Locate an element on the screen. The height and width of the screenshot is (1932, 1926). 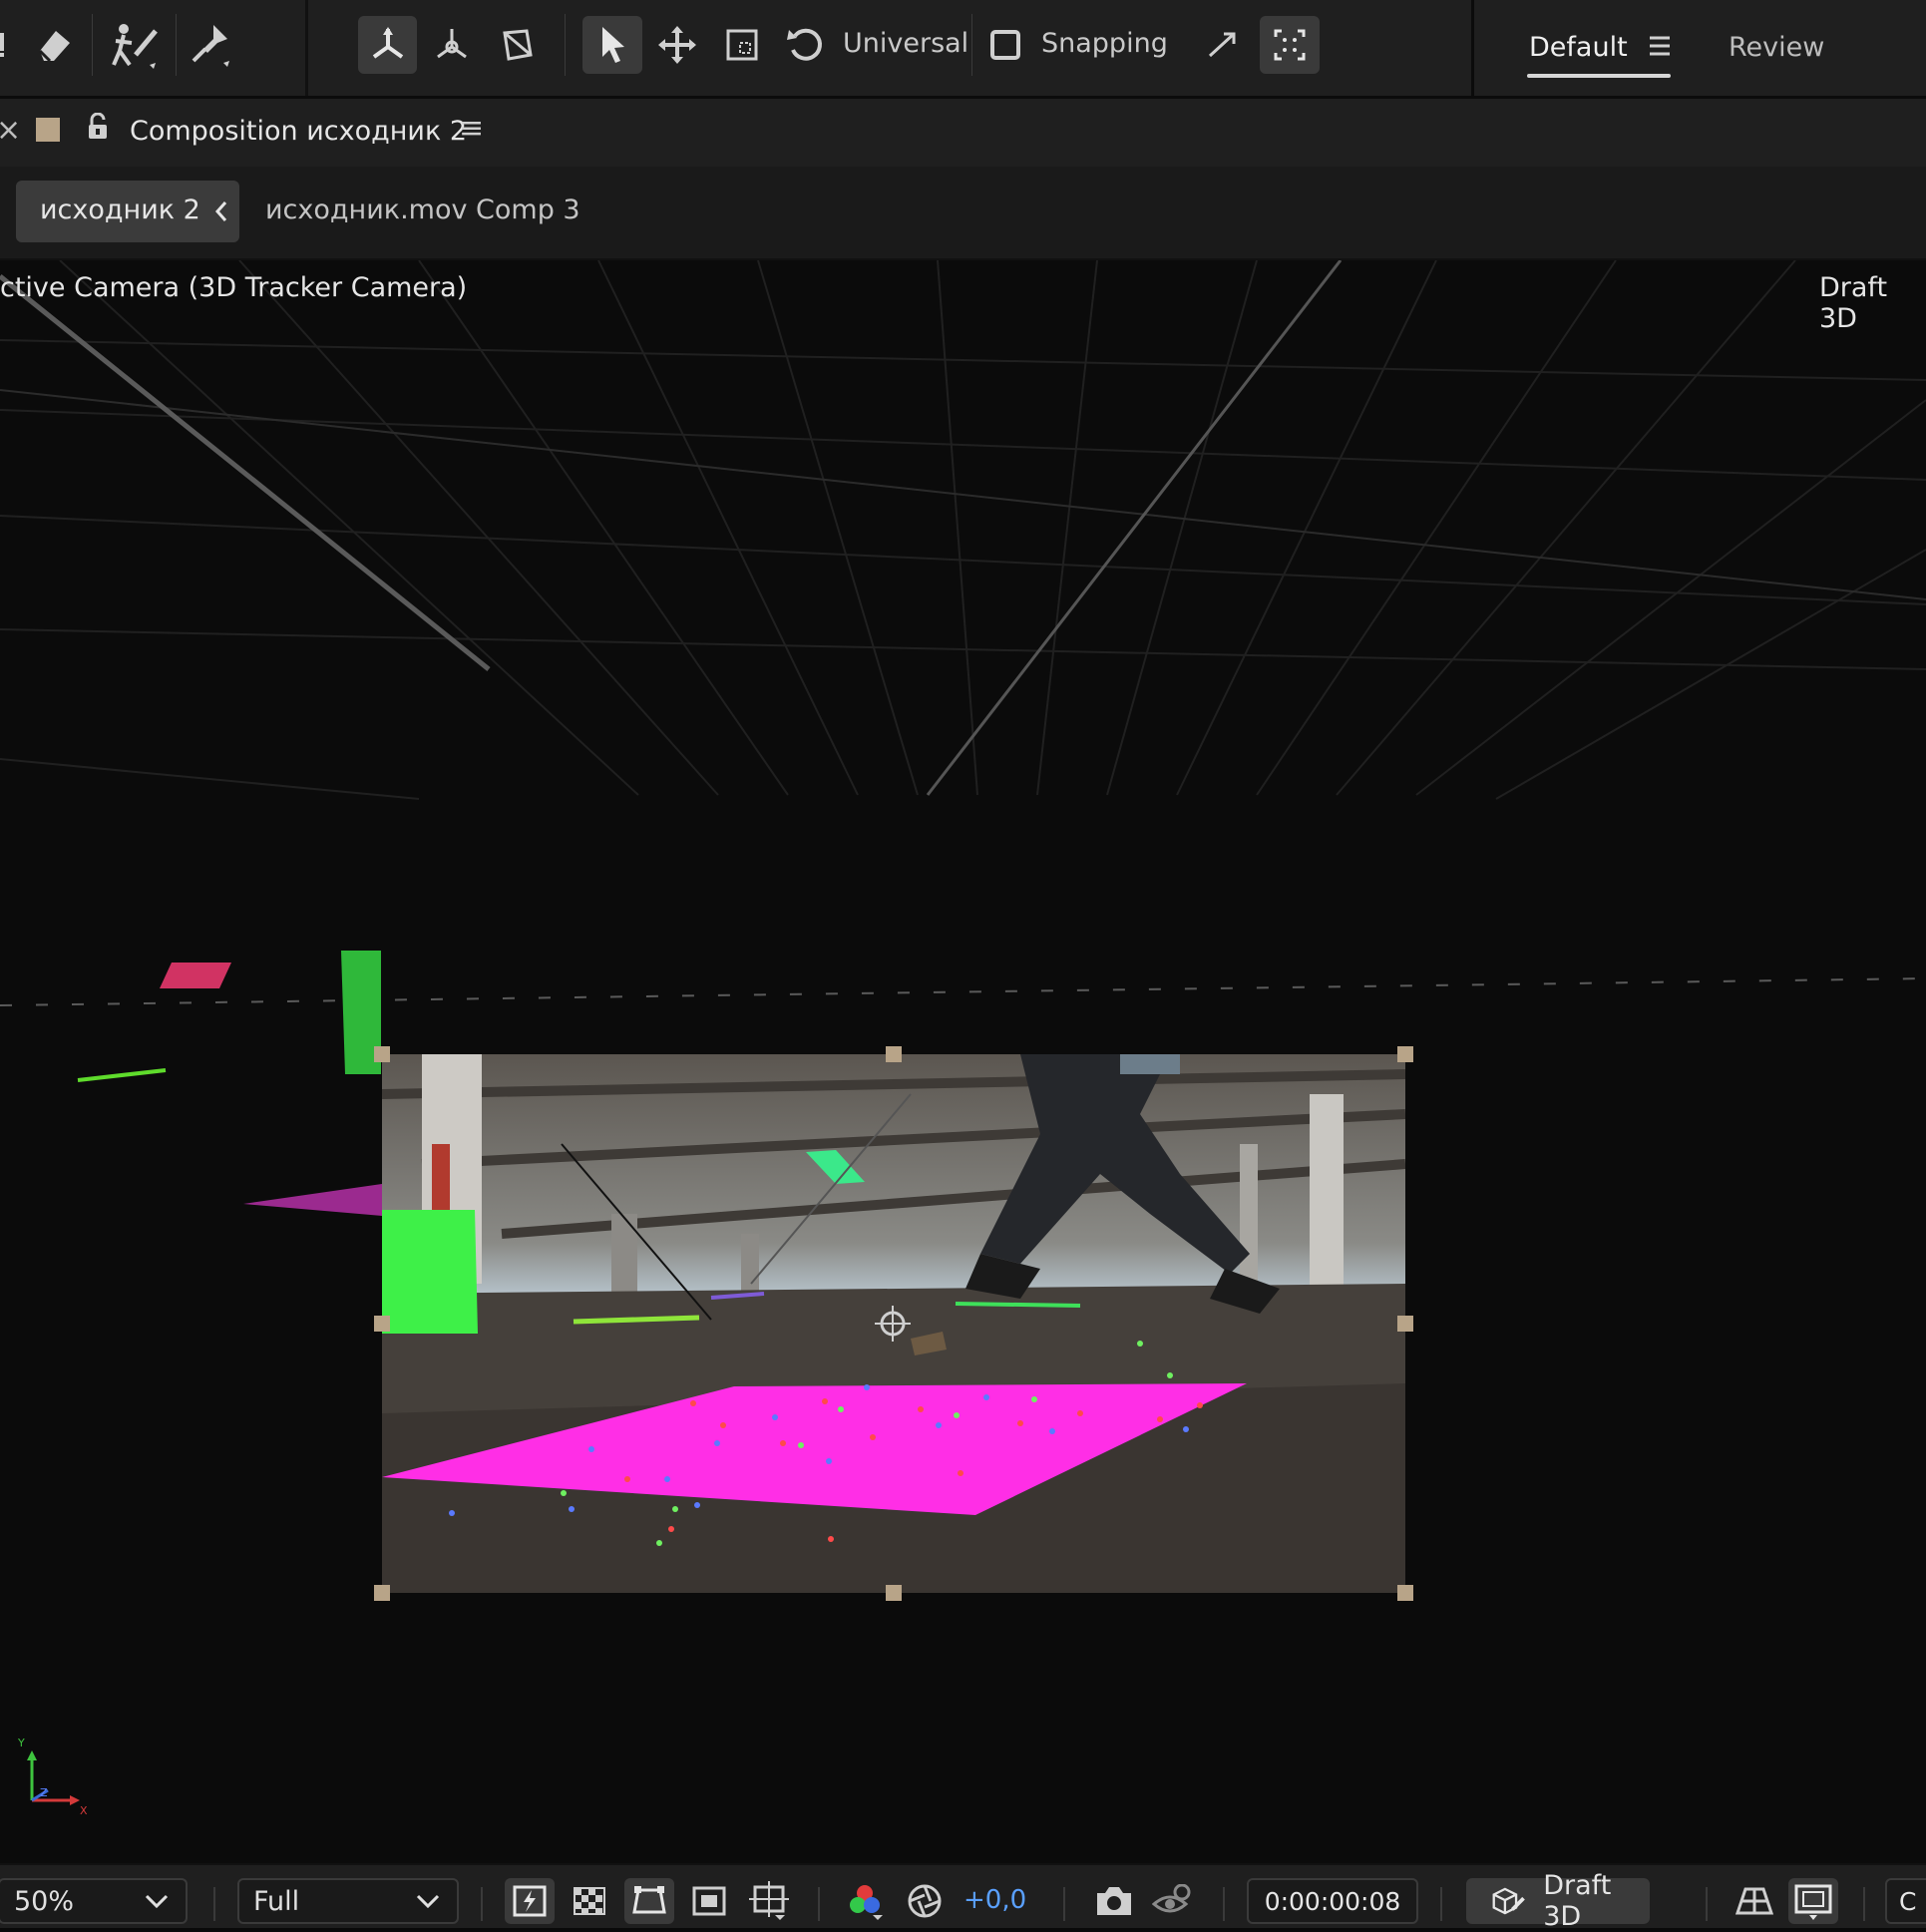
move-tool-icon is located at coordinates (677, 45).